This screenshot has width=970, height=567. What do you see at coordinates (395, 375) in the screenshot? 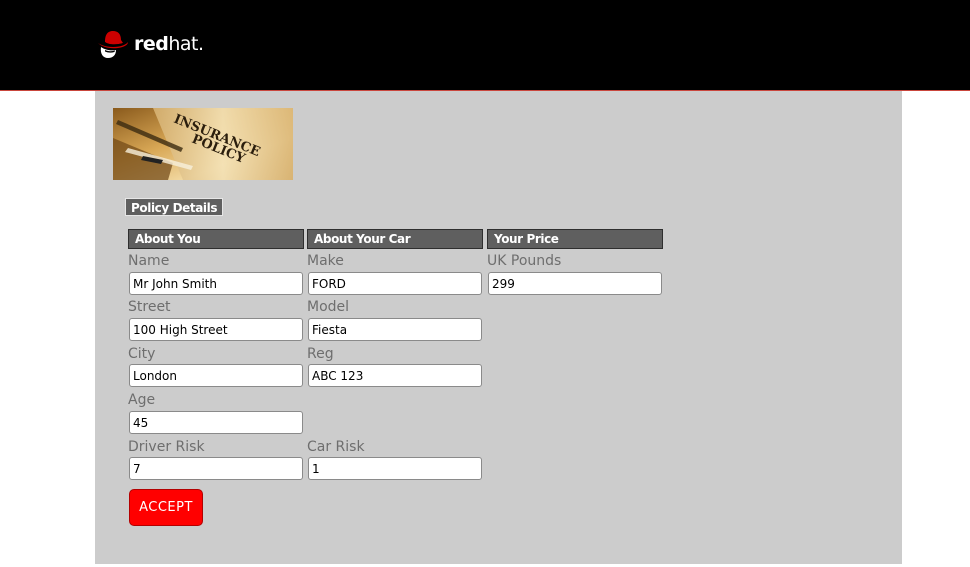
I see `reg-input` at bounding box center [395, 375].